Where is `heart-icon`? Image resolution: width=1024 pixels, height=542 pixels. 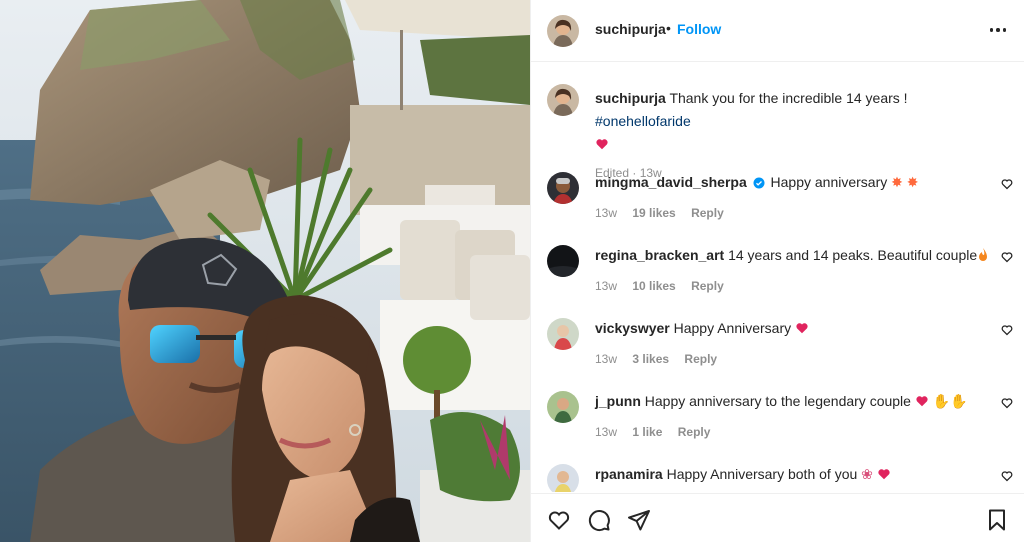
heart-icon is located at coordinates (559, 520).